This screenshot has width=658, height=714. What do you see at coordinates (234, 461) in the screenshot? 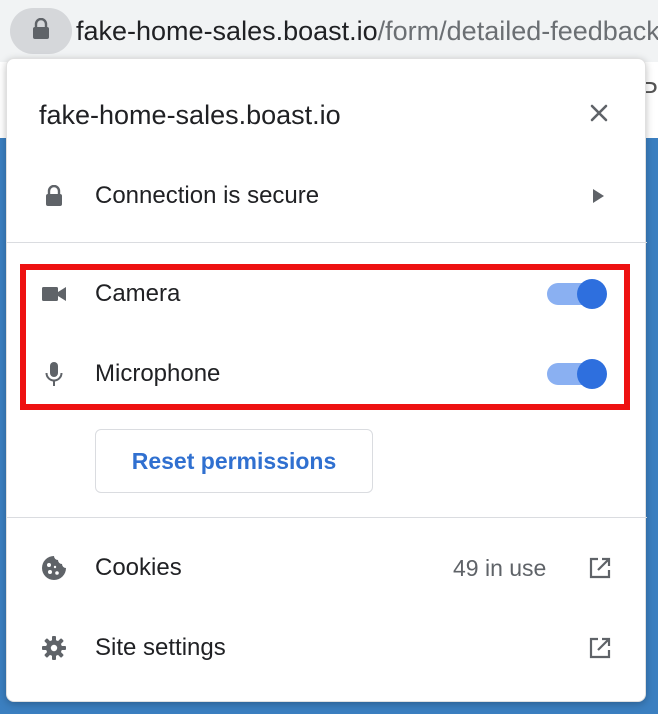
I see `reset-permissions-button: Reset permissions` at bounding box center [234, 461].